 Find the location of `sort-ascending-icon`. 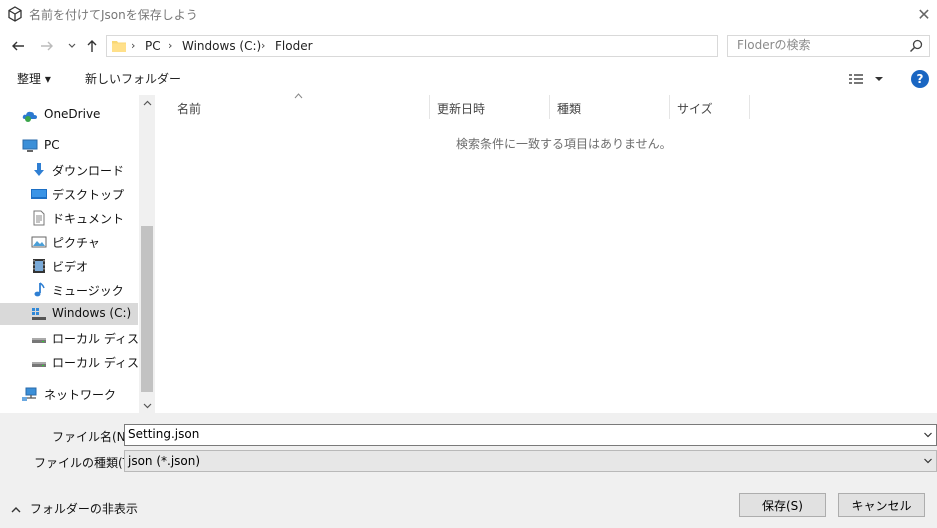

sort-ascending-icon is located at coordinates (298, 97).